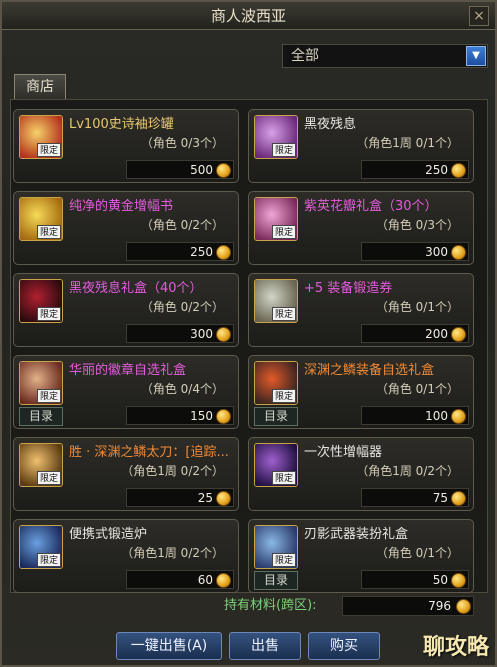  What do you see at coordinates (201, 334) in the screenshot?
I see `item-price: 300` at bounding box center [201, 334].